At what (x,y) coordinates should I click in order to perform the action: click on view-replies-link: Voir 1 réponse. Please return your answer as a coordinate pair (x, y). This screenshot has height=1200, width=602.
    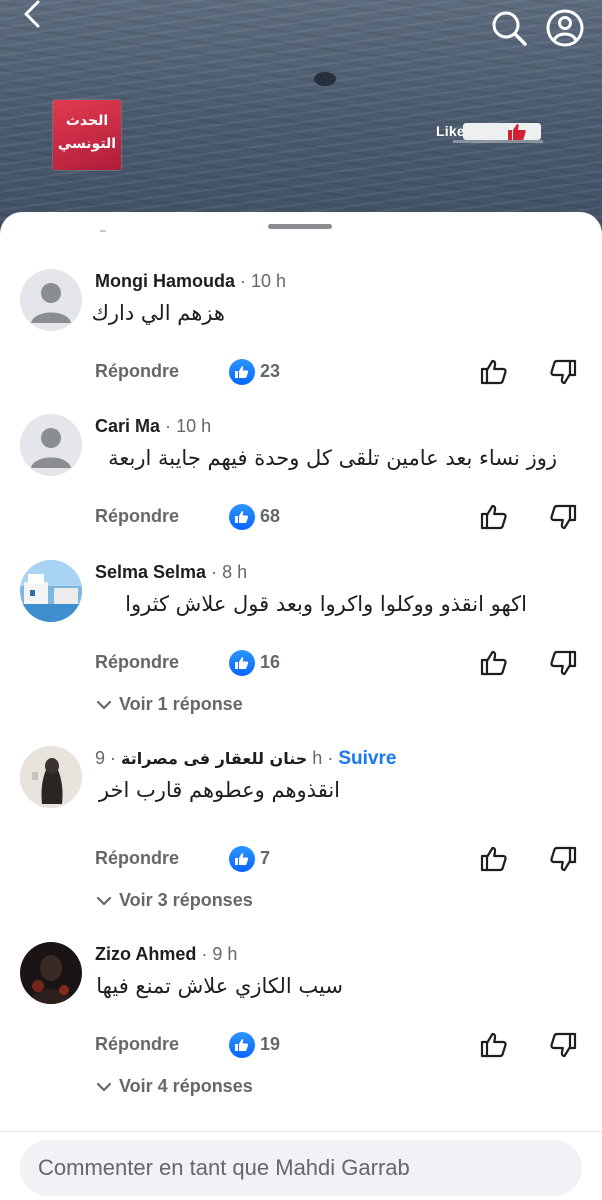
    Looking at the image, I should click on (169, 704).